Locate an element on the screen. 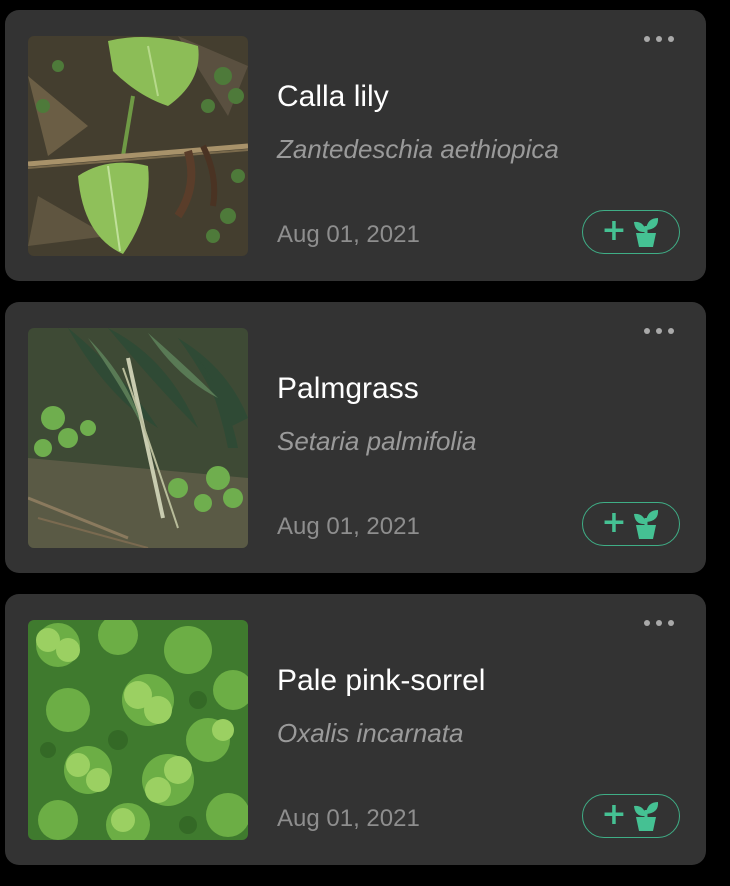 The image size is (730, 886). plant-common-name: Pale pink-sorrel is located at coordinates (381, 680).